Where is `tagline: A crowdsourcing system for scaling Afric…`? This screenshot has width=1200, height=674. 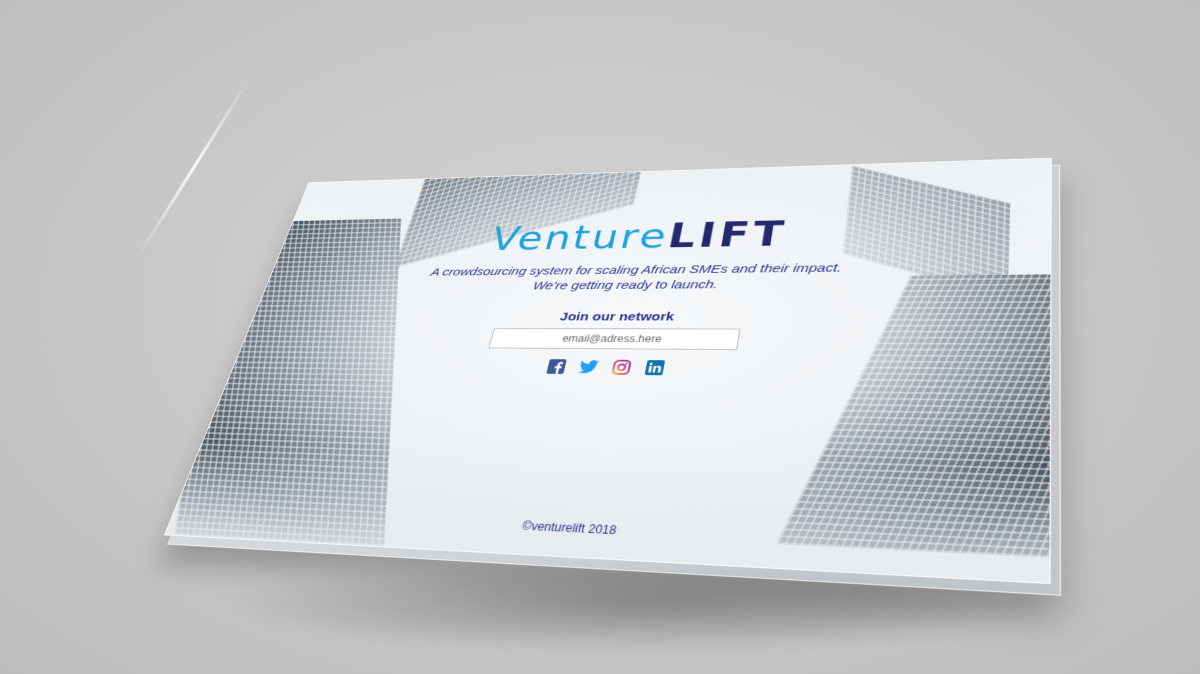
tagline: A crowdsourcing system for scaling Afric… is located at coordinates (633, 278).